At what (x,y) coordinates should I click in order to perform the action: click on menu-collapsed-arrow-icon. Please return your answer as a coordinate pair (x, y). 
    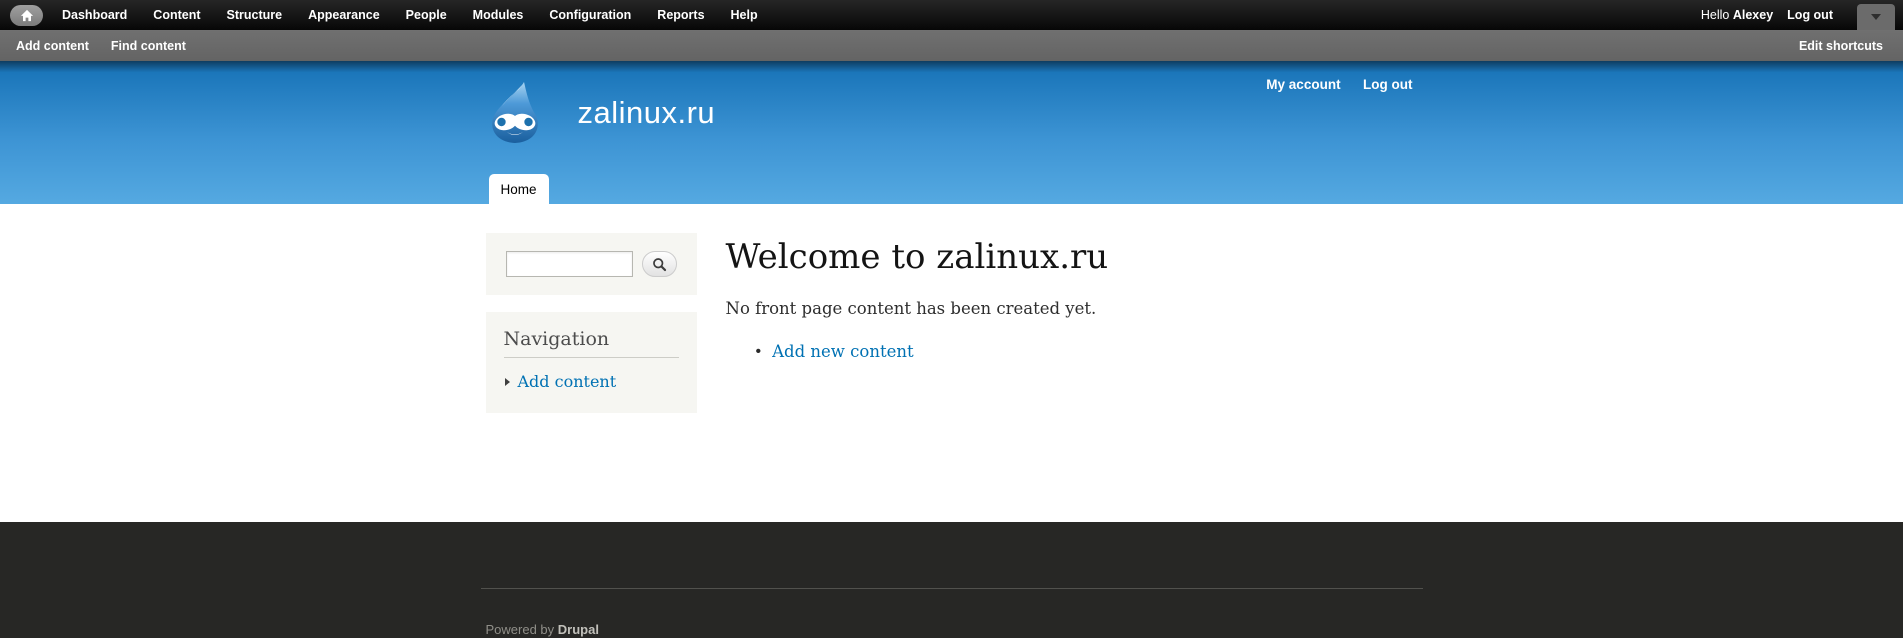
    Looking at the image, I should click on (507, 382).